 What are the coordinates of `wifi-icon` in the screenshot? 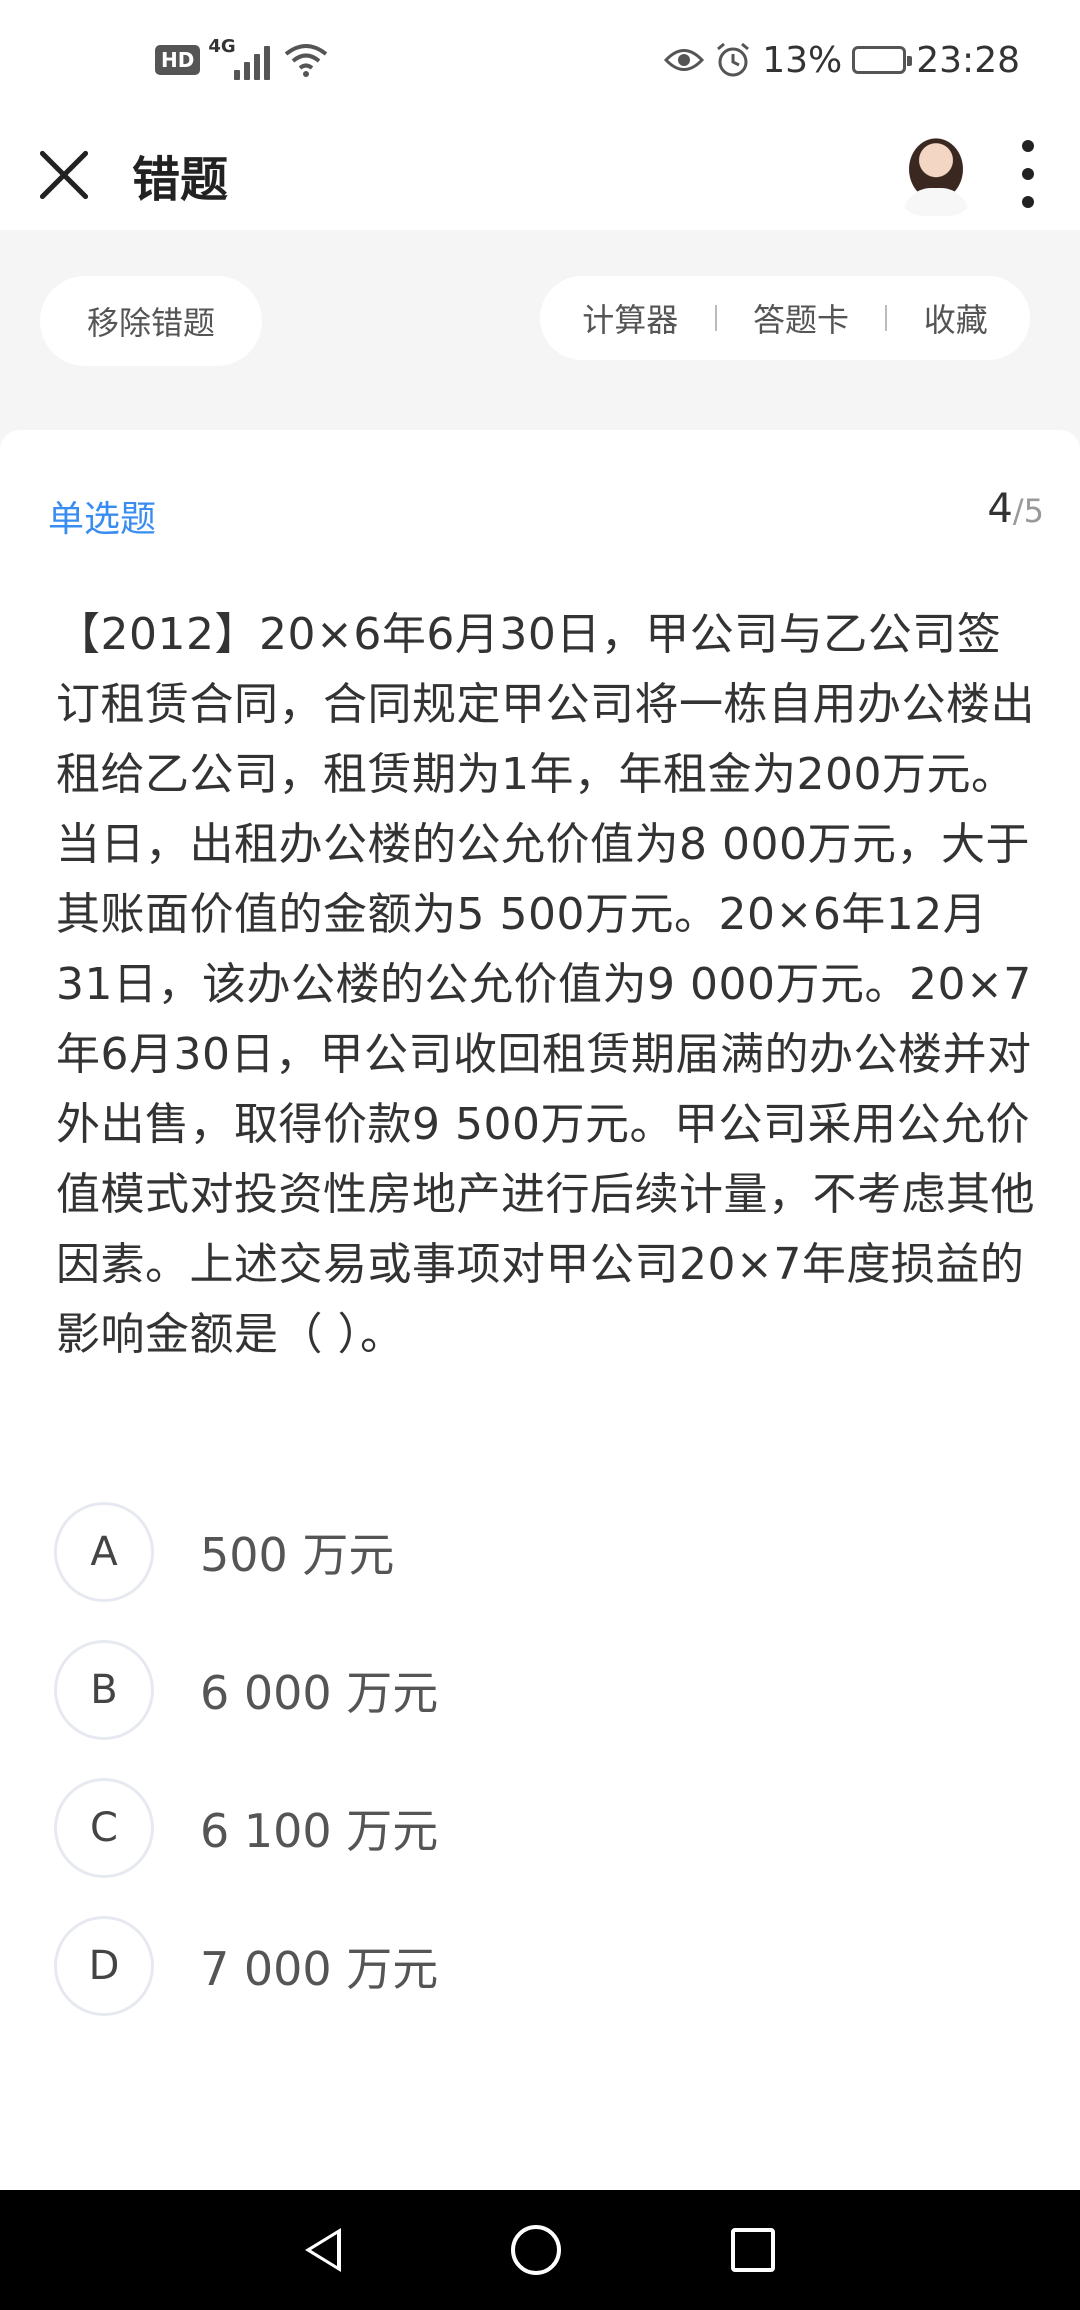 It's located at (306, 60).